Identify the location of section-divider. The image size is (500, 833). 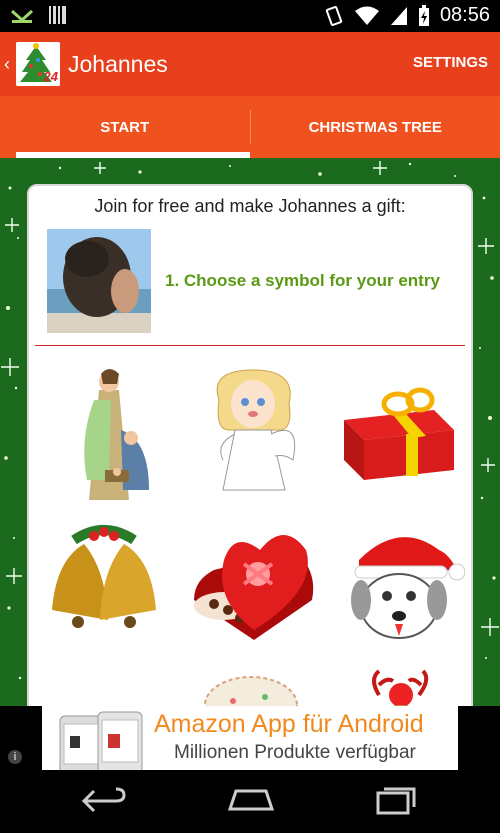
(250, 345).